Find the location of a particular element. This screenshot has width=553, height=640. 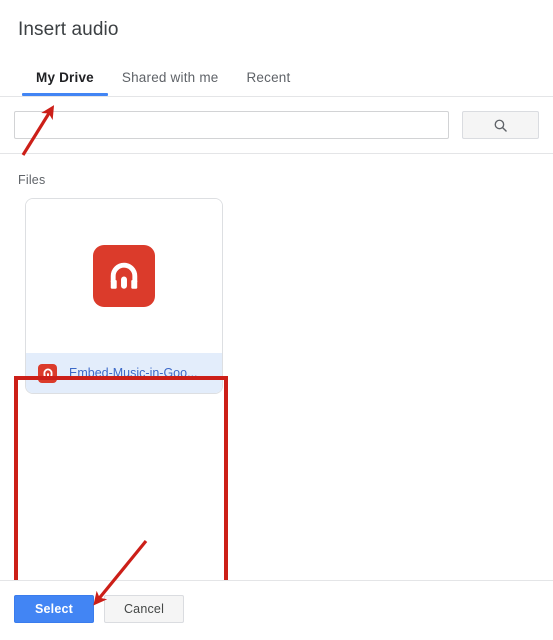

audio-file-small-icon is located at coordinates (47, 373).